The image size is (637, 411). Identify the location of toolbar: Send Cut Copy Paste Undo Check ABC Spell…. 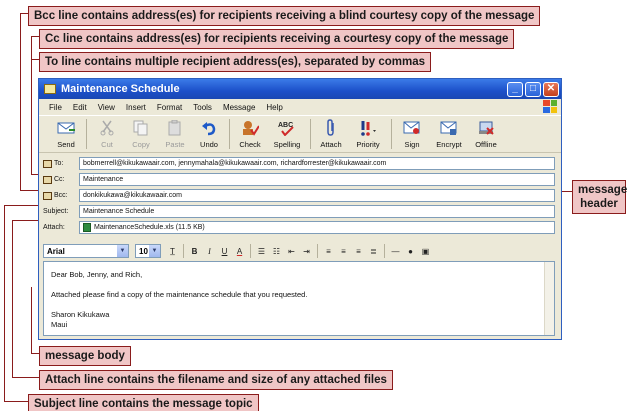
(300, 134).